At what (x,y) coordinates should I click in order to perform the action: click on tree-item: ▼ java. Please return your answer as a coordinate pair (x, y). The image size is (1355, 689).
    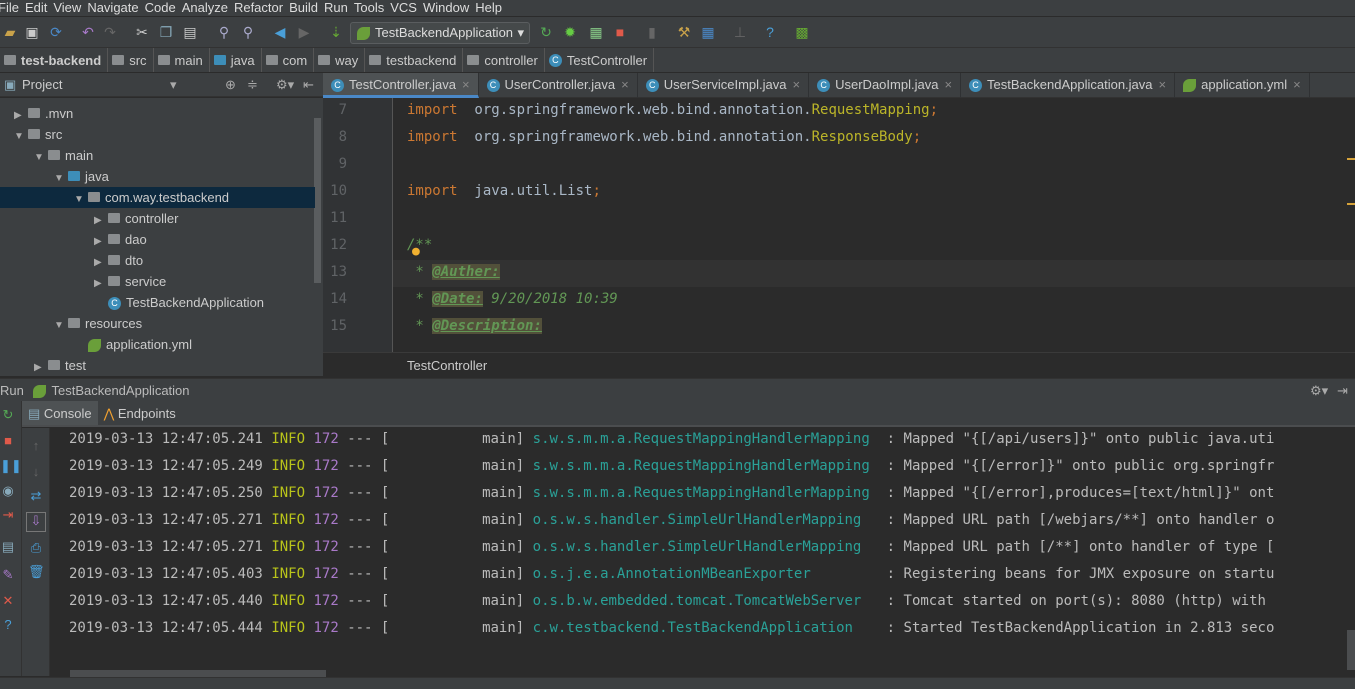
    Looking at the image, I should click on (157, 176).